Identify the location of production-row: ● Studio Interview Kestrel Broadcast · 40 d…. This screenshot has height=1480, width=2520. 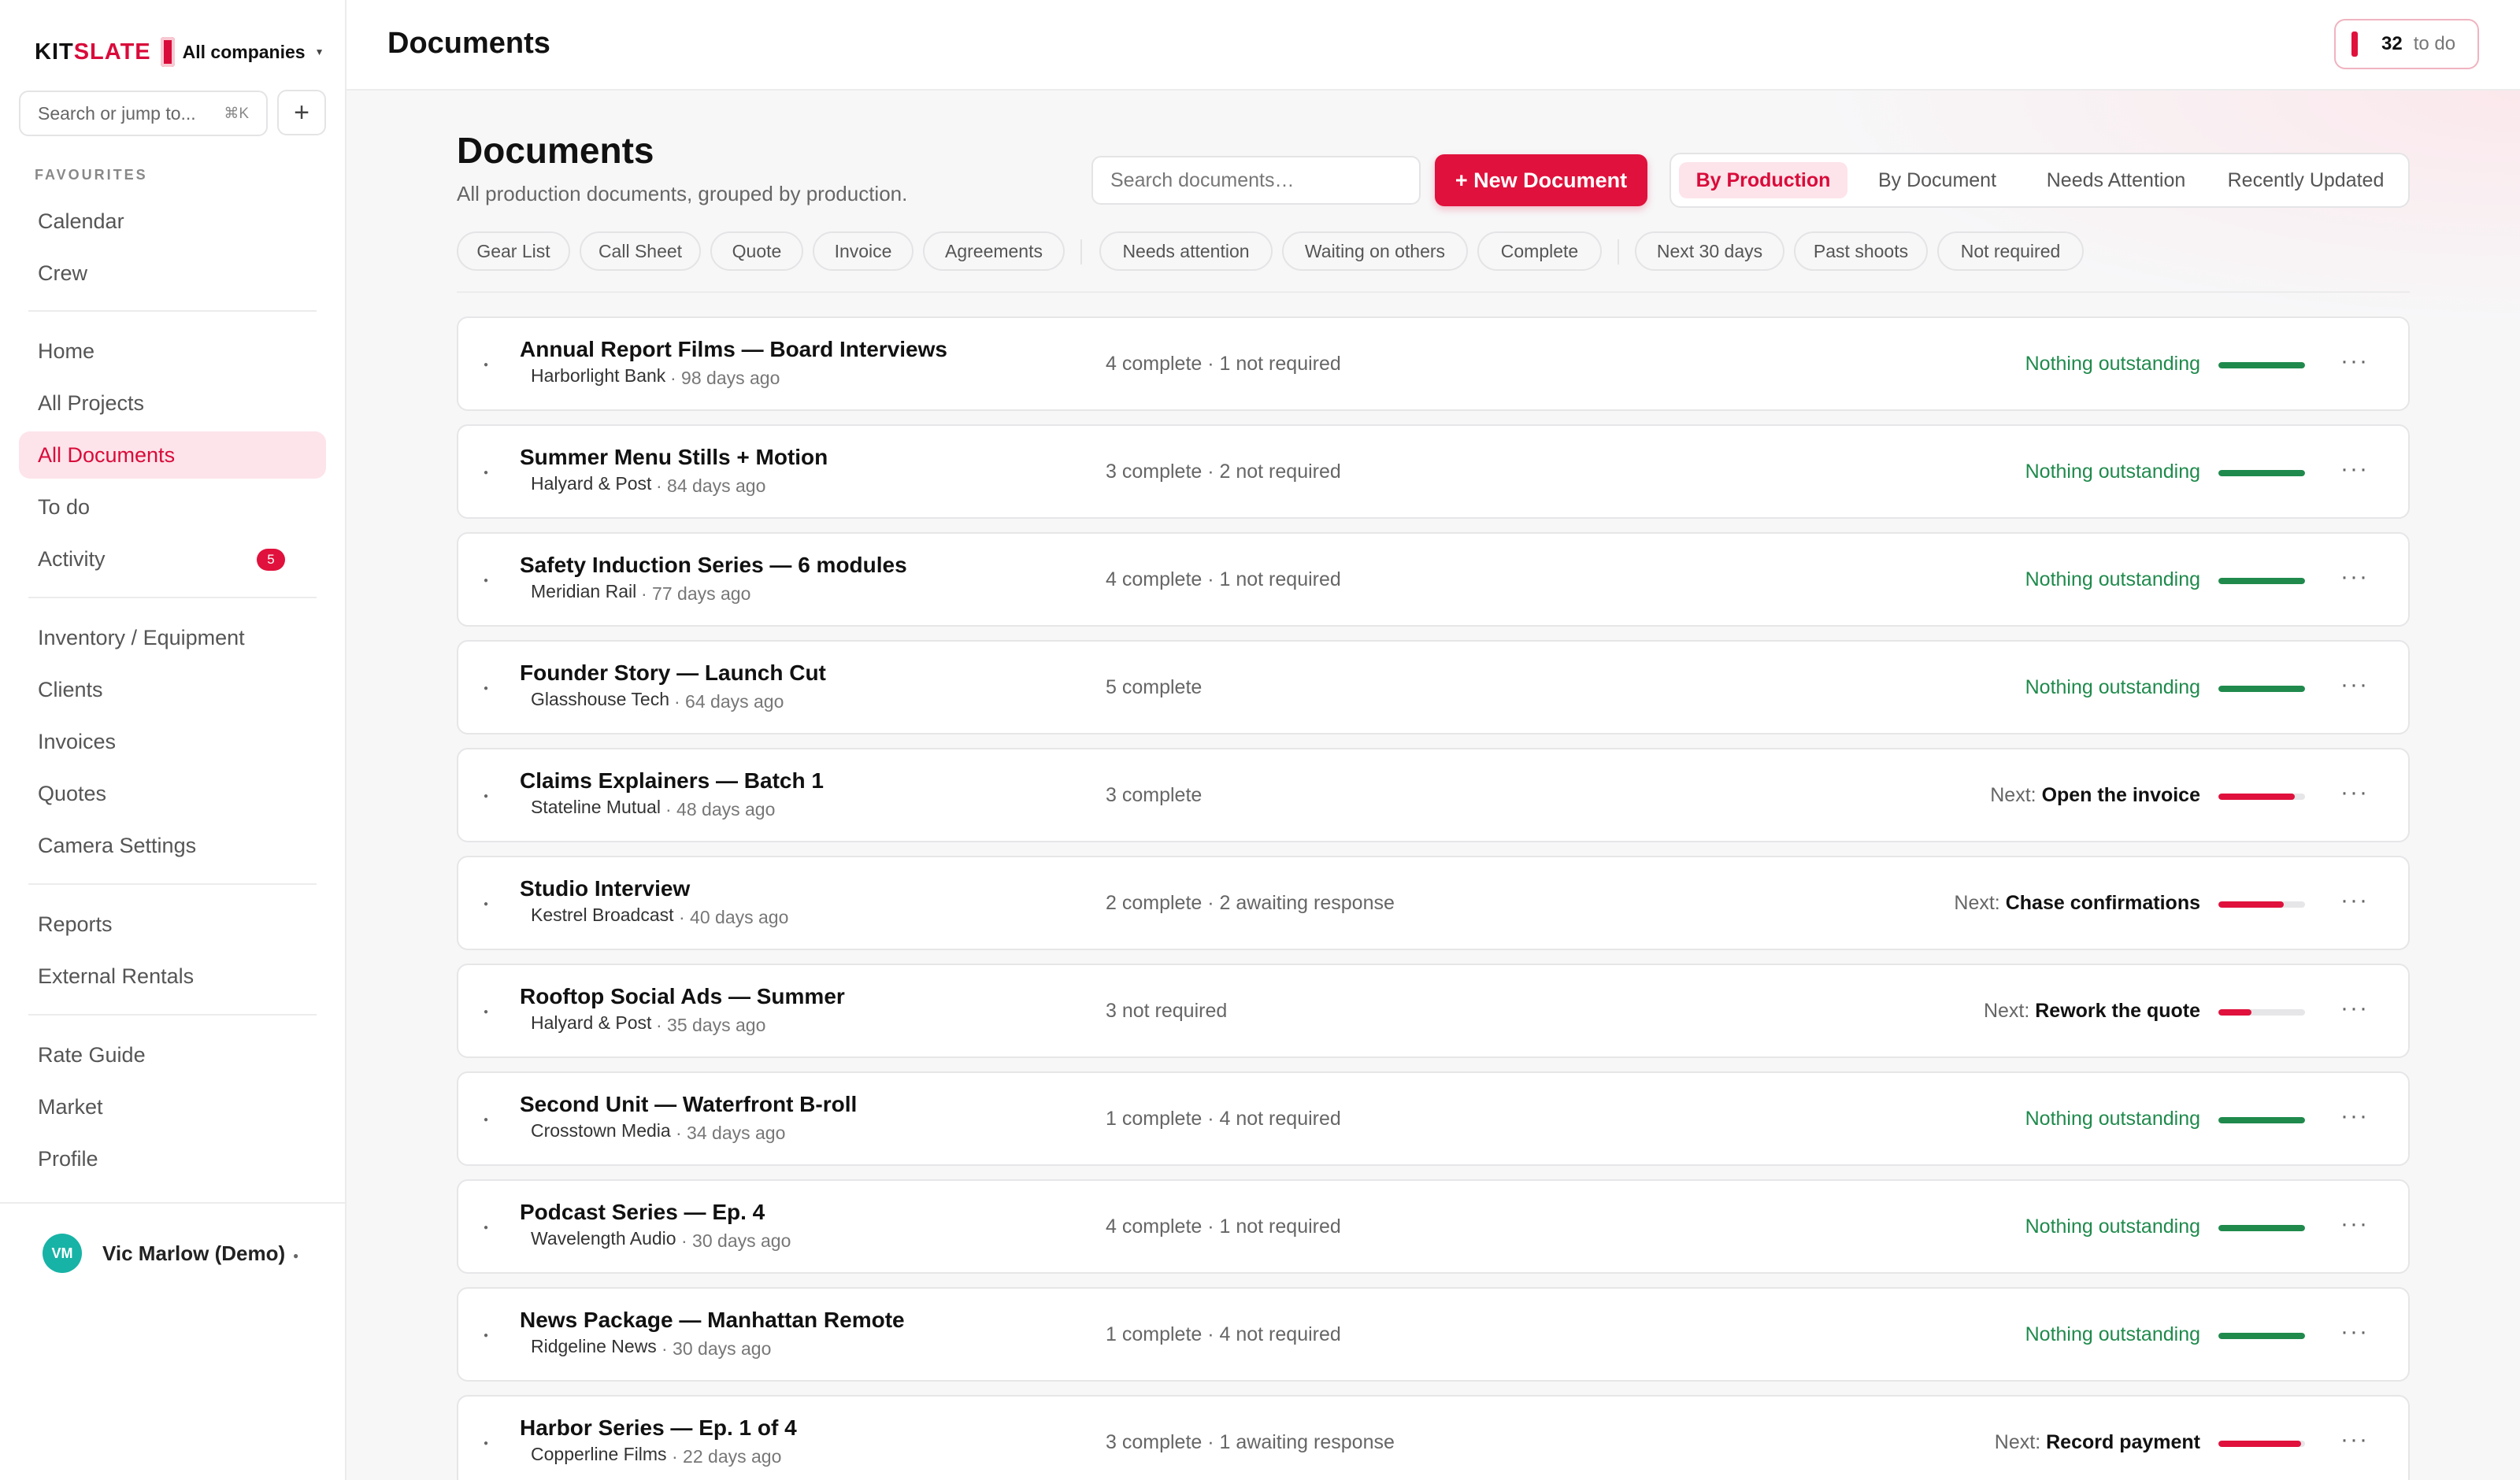
(1433, 903).